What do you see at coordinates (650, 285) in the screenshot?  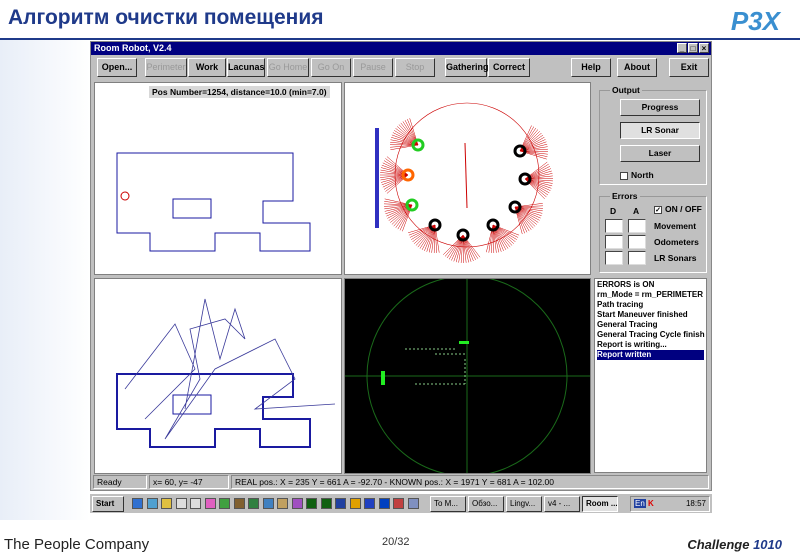 I see `log-item: ERRORS is ON` at bounding box center [650, 285].